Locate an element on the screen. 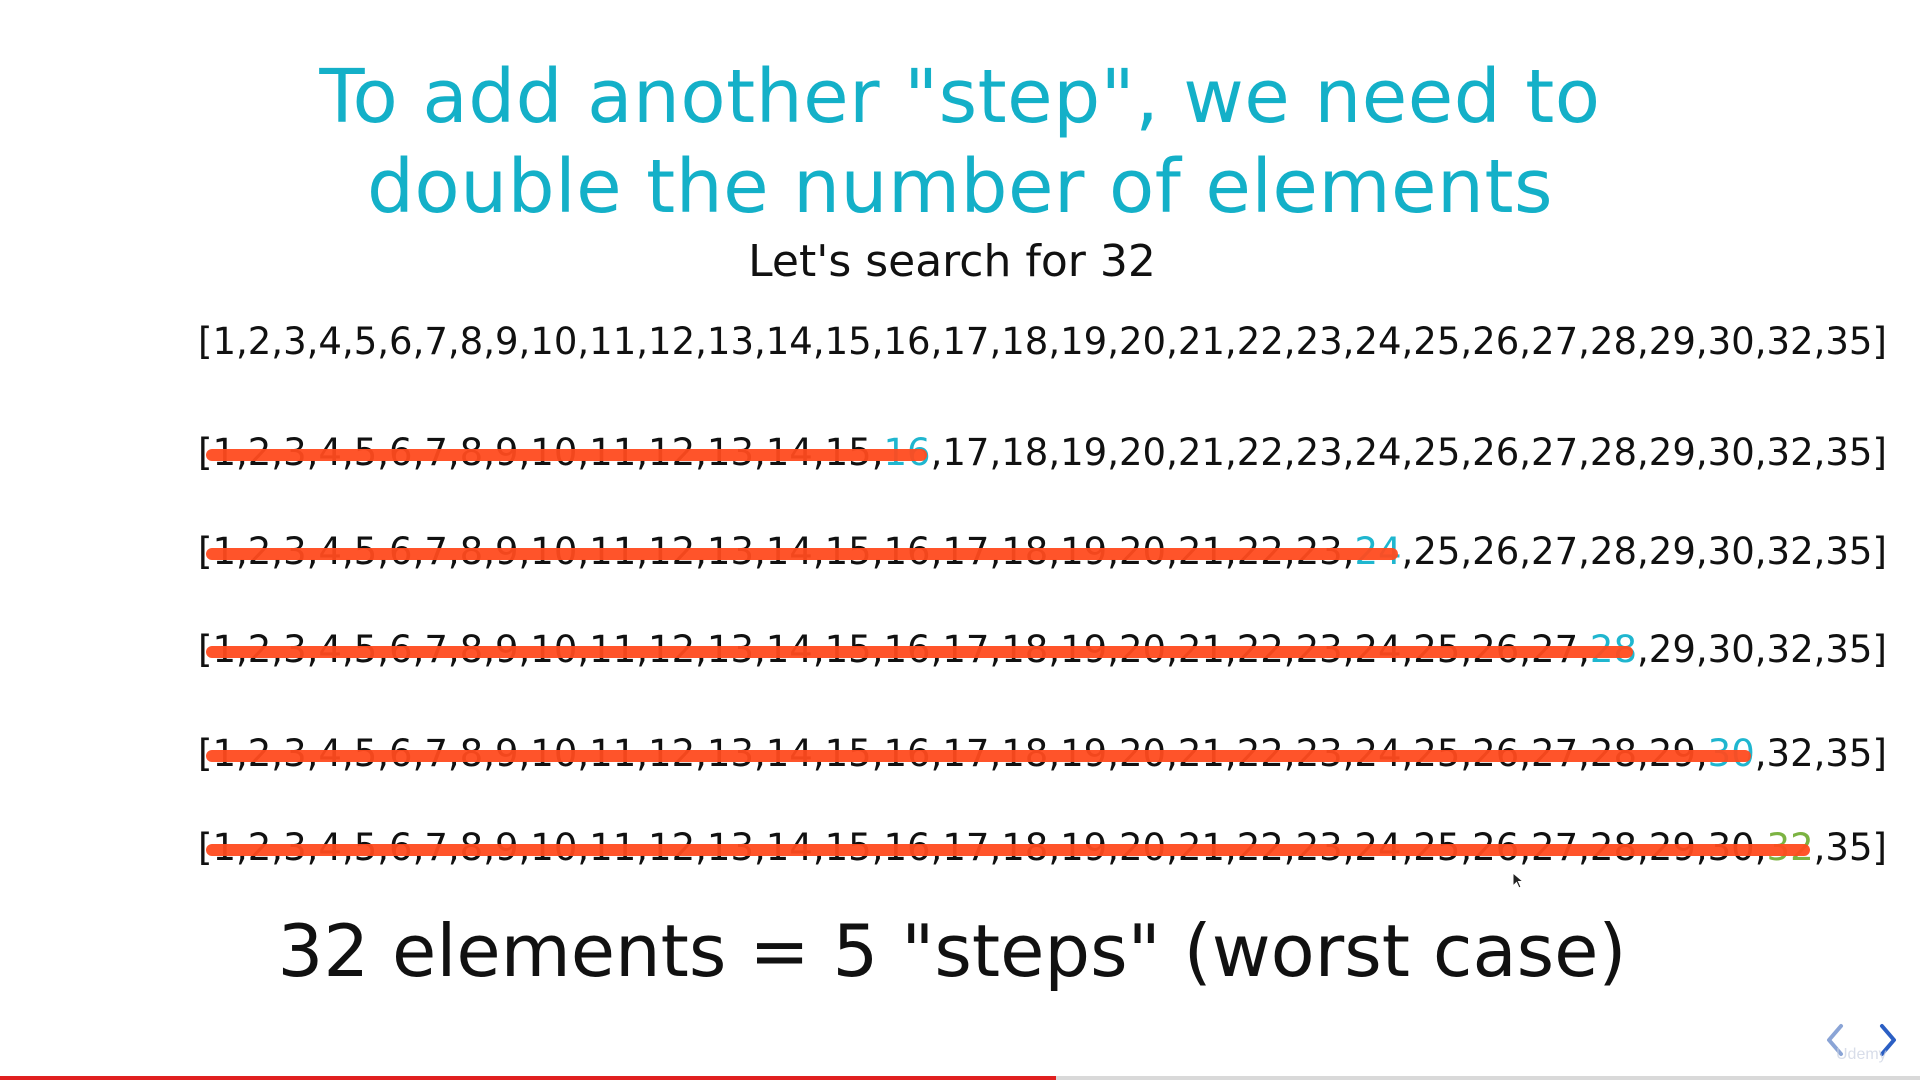  array-remaining-text: ,25,26,27,28,29,30,32,35] is located at coordinates (1644, 551).